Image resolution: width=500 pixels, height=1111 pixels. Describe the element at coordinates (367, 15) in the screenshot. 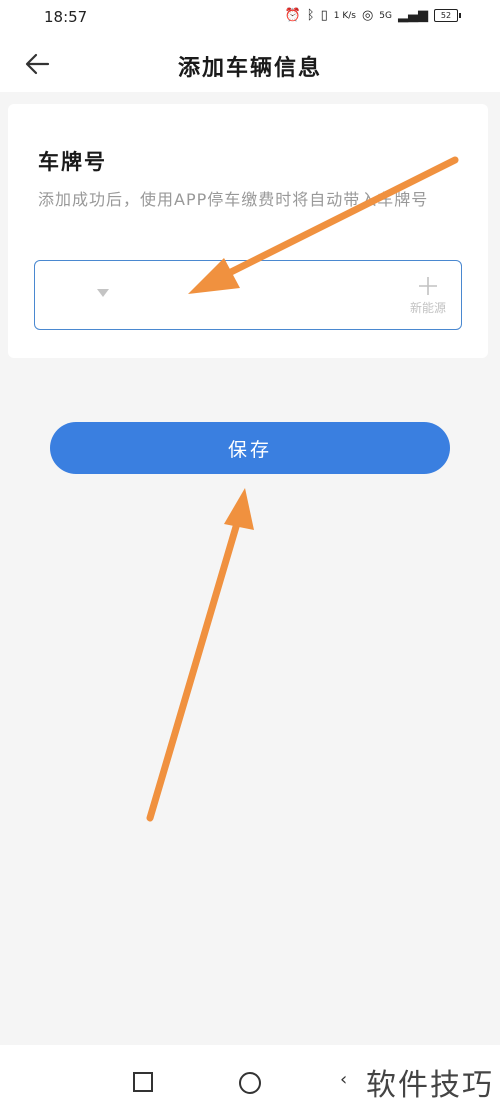

I see `wifi-icon: ◎` at that location.